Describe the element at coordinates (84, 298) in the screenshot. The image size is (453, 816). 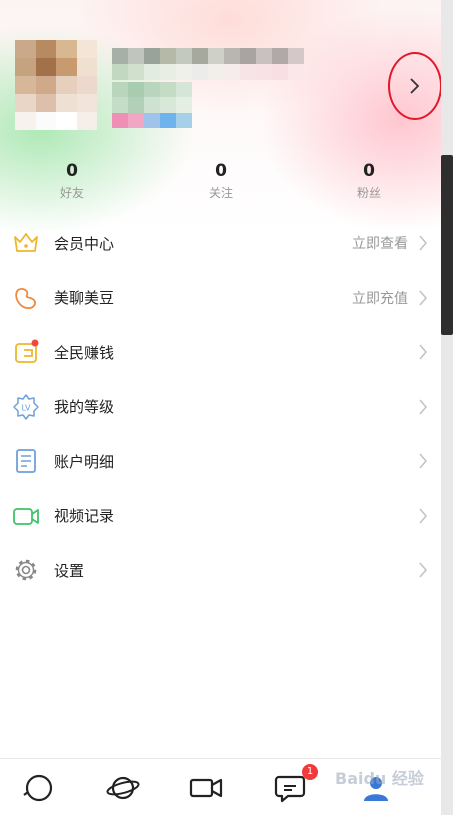
I see `menu-label-beans: 美聊美豆` at that location.